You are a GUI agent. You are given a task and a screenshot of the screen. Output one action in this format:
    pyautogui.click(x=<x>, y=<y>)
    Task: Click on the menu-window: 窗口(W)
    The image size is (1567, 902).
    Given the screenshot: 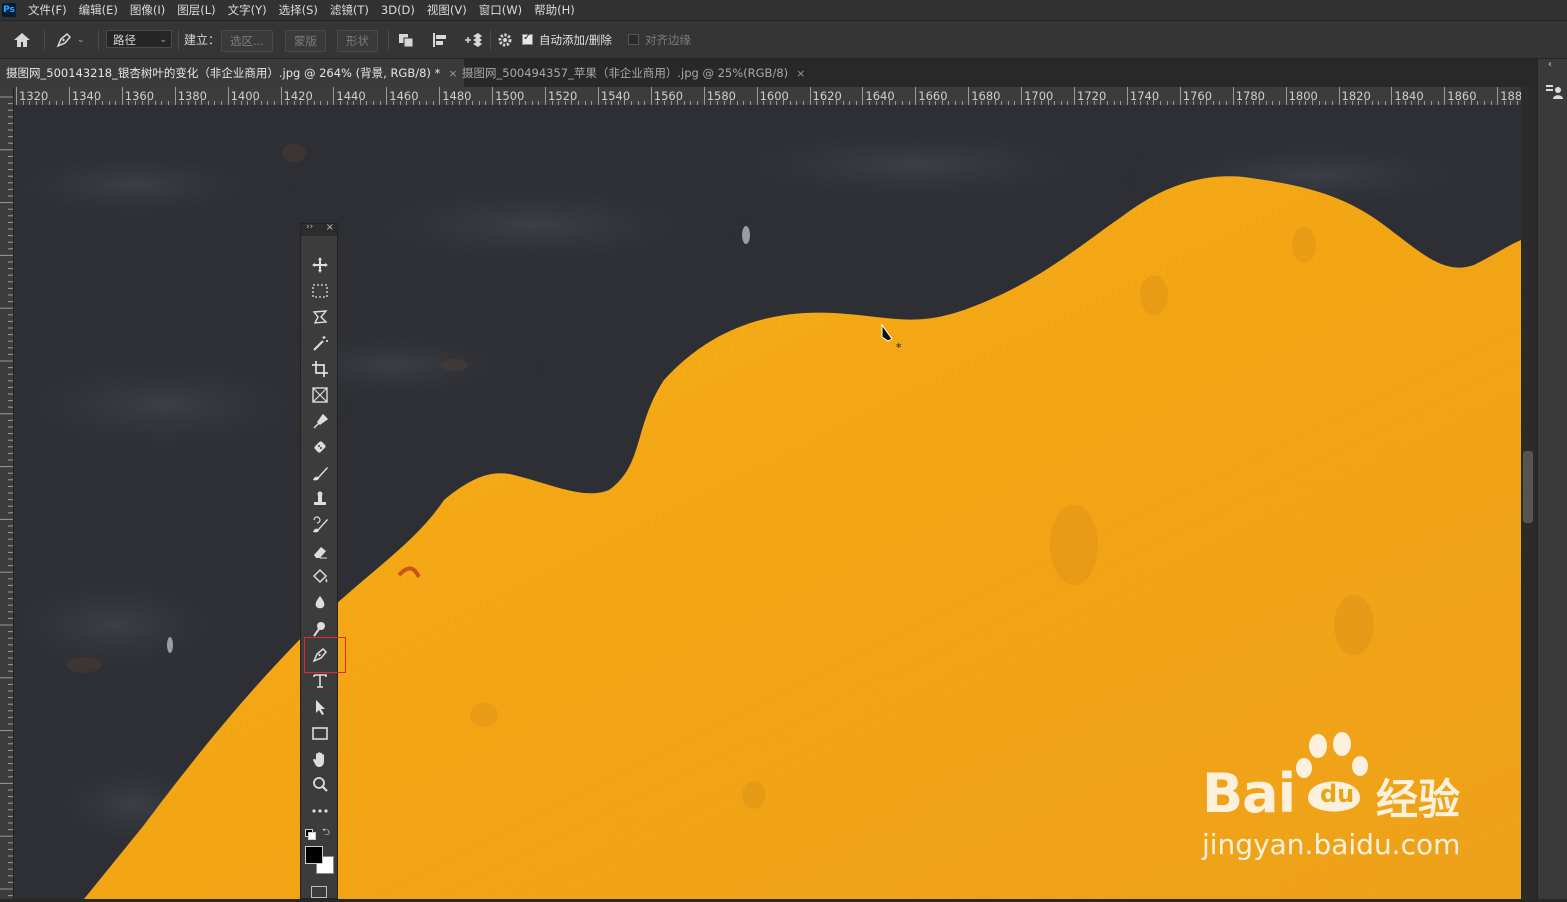 What is the action you would take?
    pyautogui.click(x=500, y=10)
    